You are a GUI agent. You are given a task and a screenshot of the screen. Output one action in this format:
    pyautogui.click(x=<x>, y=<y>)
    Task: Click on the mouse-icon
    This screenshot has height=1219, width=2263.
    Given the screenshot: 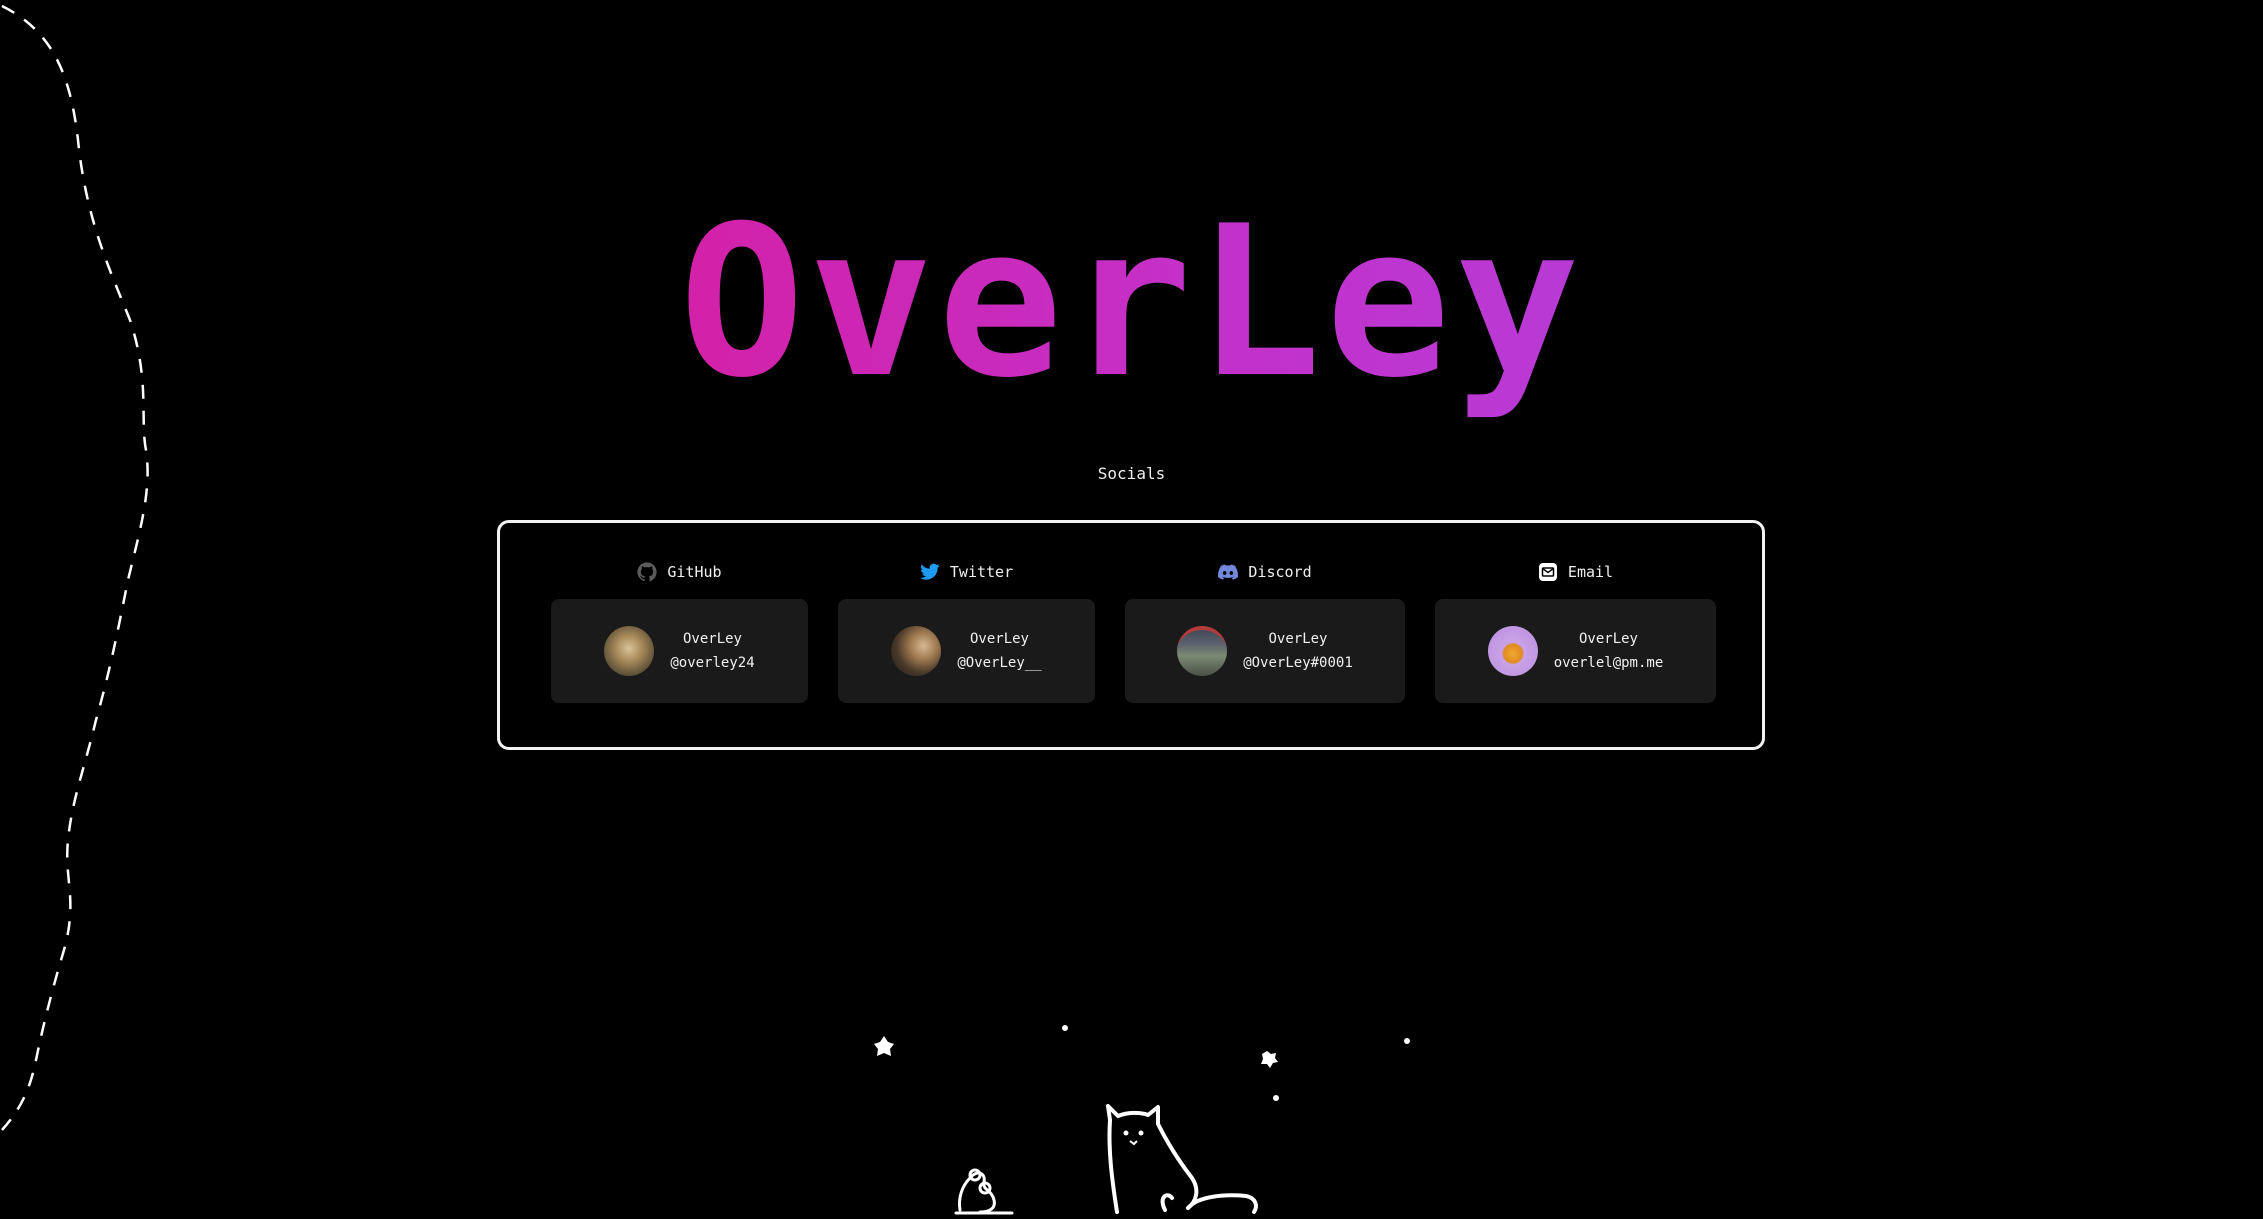 What is the action you would take?
    pyautogui.click(x=984, y=1191)
    